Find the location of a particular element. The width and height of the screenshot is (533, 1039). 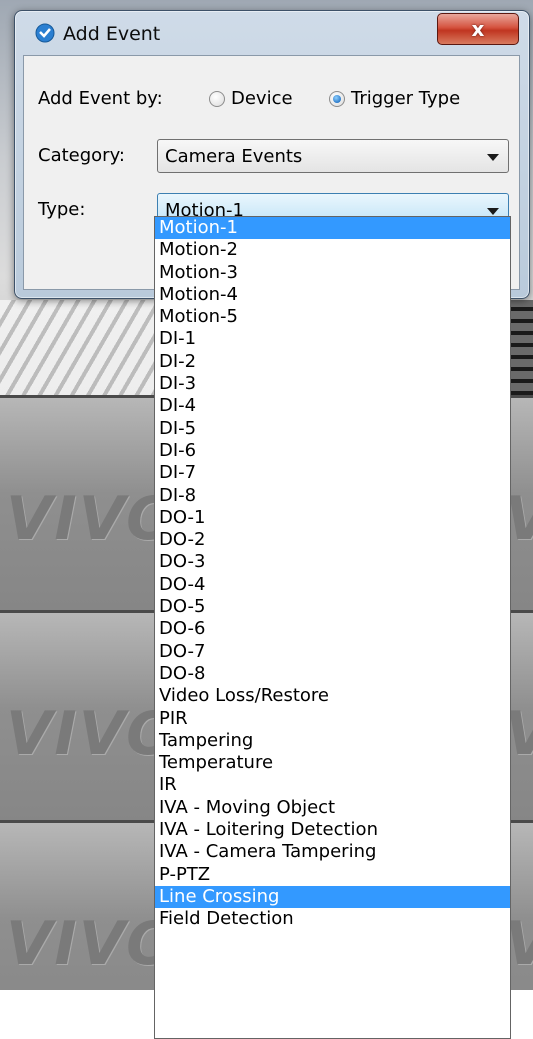

type-option: DI-8 is located at coordinates (332, 496).